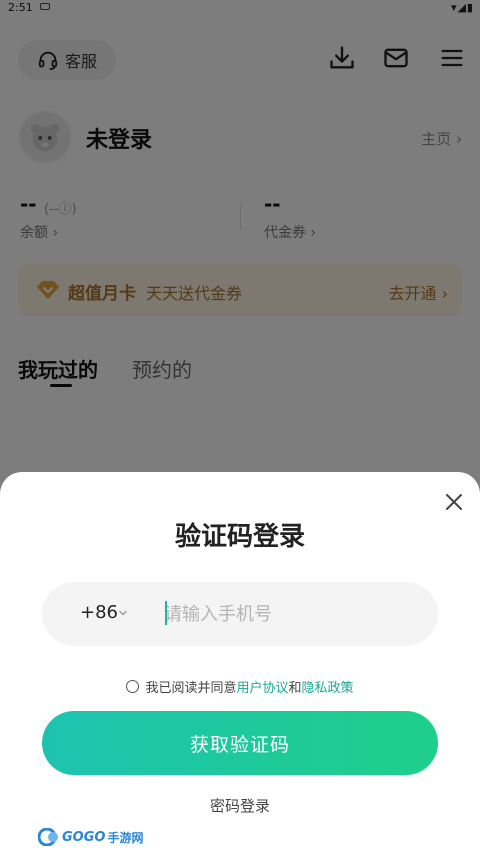 The image size is (480, 858). Describe the element at coordinates (289, 614) in the screenshot. I see `phone-number-input` at that location.